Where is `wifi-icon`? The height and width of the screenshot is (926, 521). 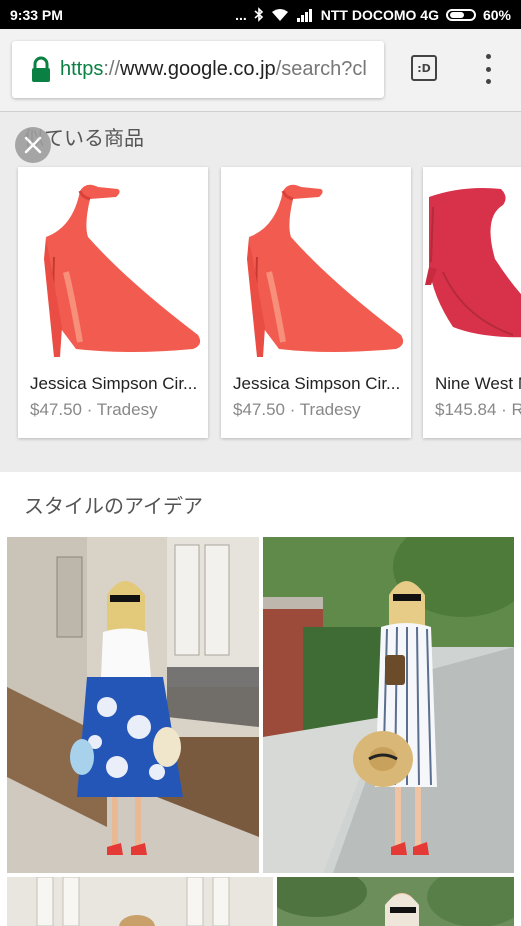 wifi-icon is located at coordinates (279, 14).